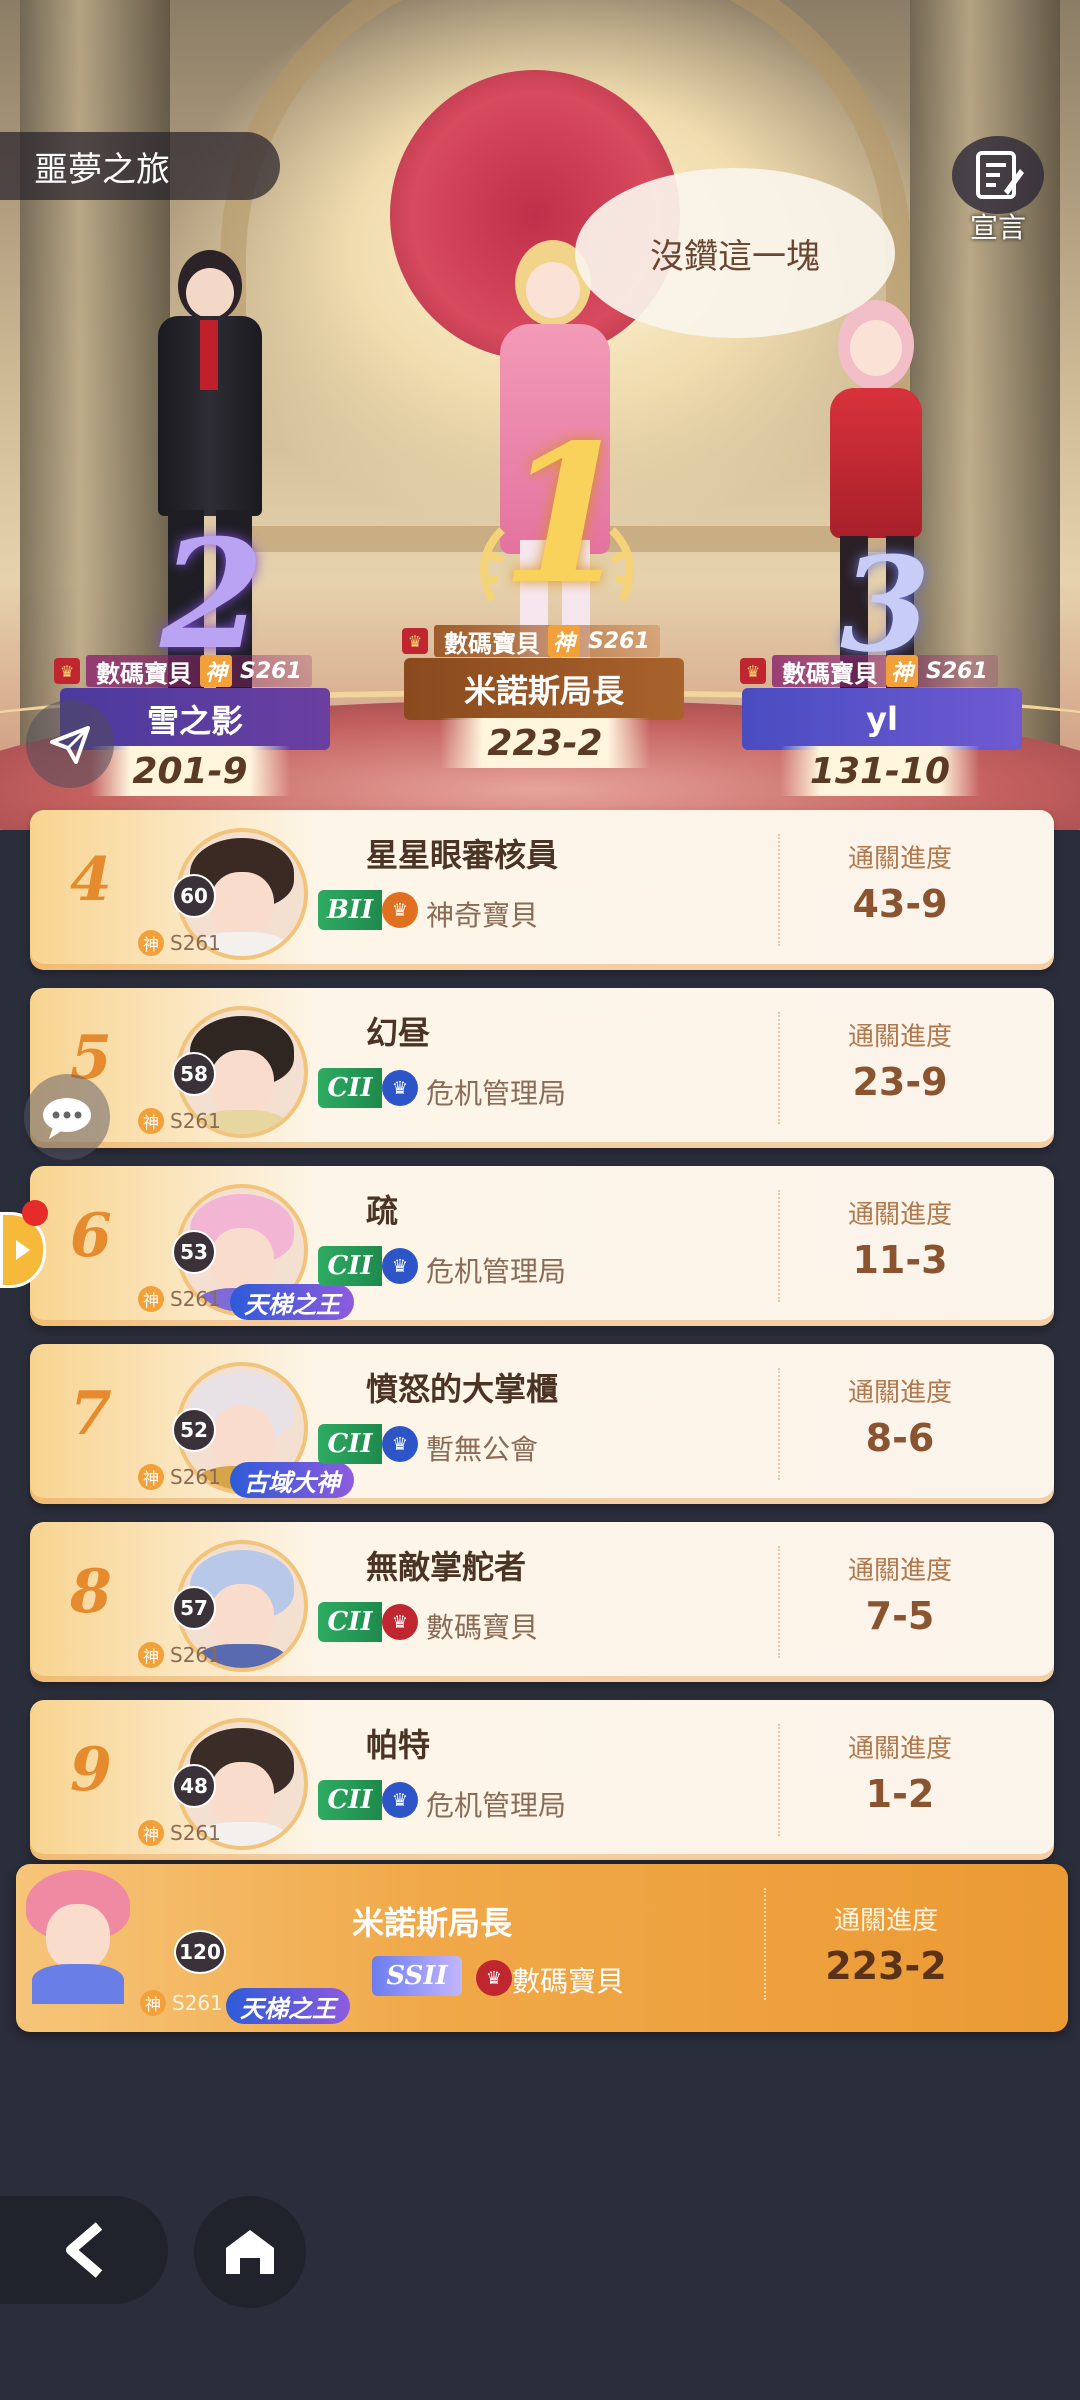  I want to click on table-row: 8 57 神 S261 無敵掌舵者 CII ♛ 數碼寶貝 通關進度 7-5, so click(542, 1602).